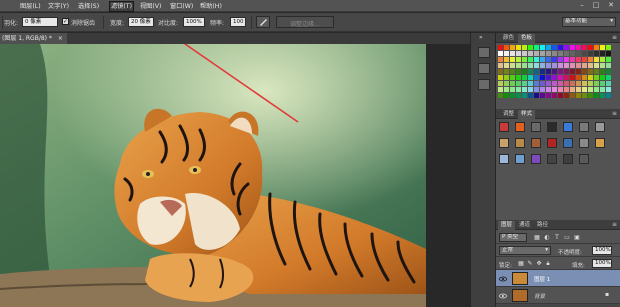 Image resolution: width=620 pixels, height=307 pixels. Describe the element at coordinates (40, 22) in the screenshot. I see `feather-input: 0 像素` at that location.